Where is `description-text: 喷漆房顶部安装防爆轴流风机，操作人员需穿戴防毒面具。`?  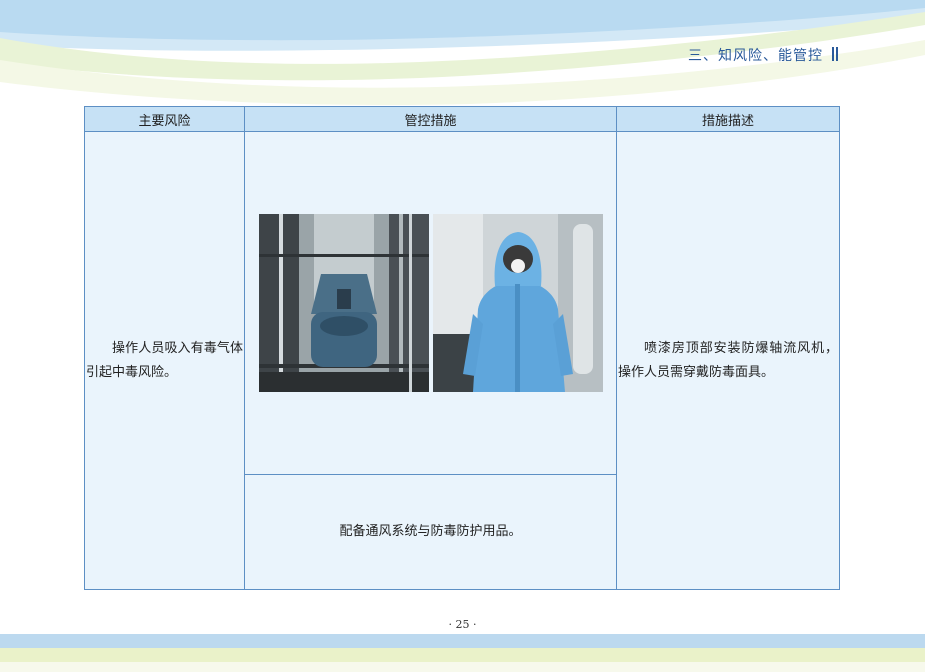 description-text: 喷漆房顶部安装防爆轴流风机，操作人员需穿戴防毒面具。 is located at coordinates (728, 360).